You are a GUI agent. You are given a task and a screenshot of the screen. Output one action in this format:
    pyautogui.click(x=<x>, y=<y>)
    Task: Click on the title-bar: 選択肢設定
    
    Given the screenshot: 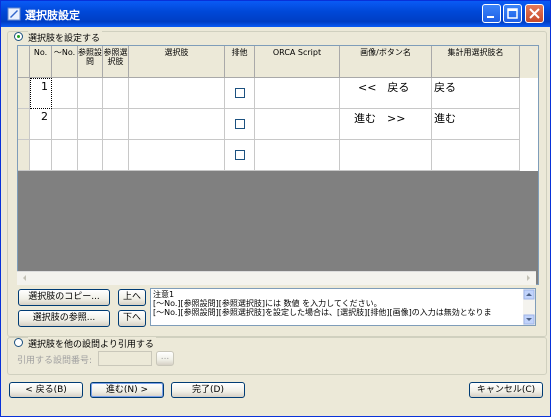 What is the action you would take?
    pyautogui.click(x=275, y=14)
    